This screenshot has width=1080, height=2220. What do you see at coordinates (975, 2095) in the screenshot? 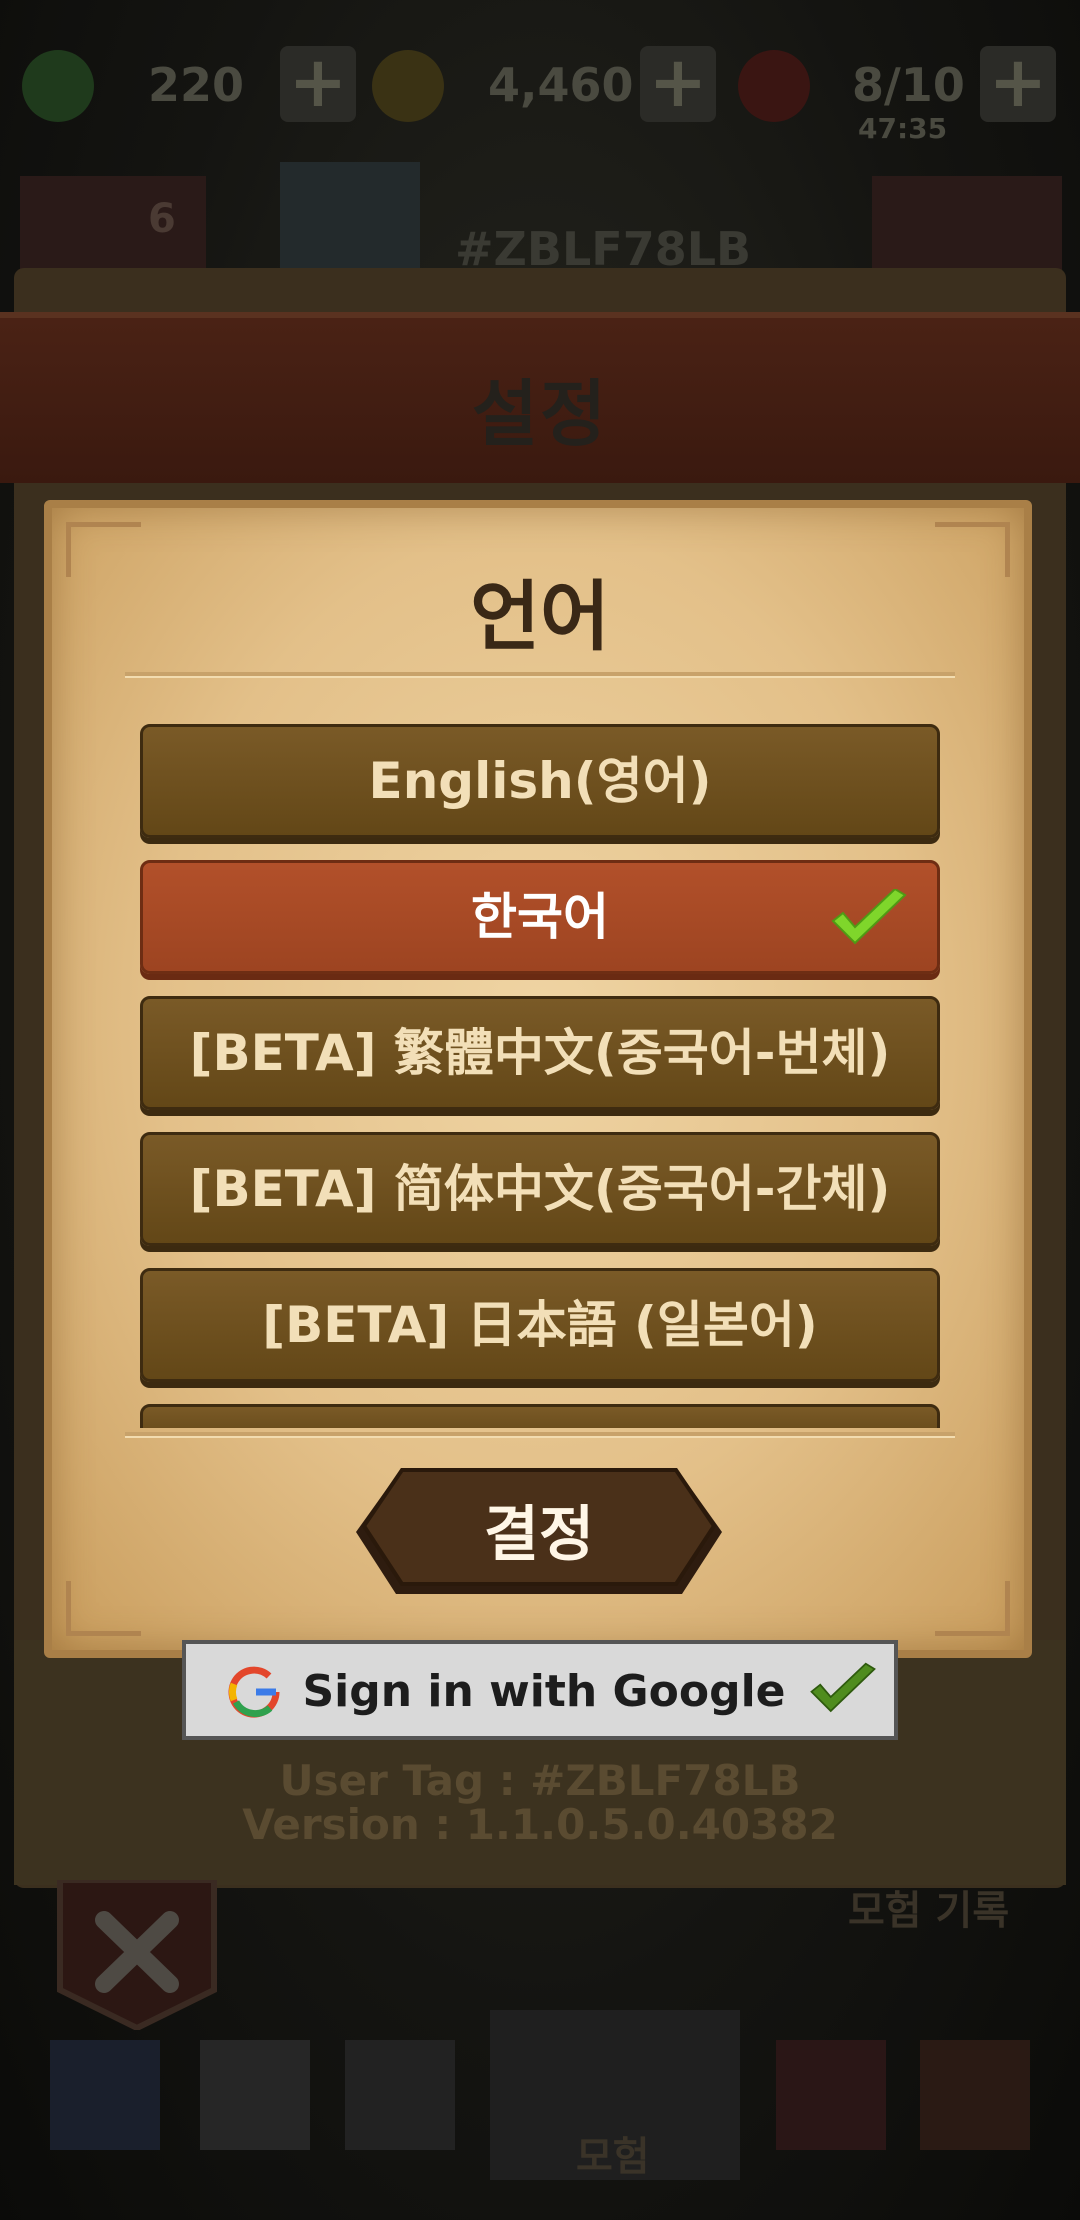
I see `creature-icon` at bounding box center [975, 2095].